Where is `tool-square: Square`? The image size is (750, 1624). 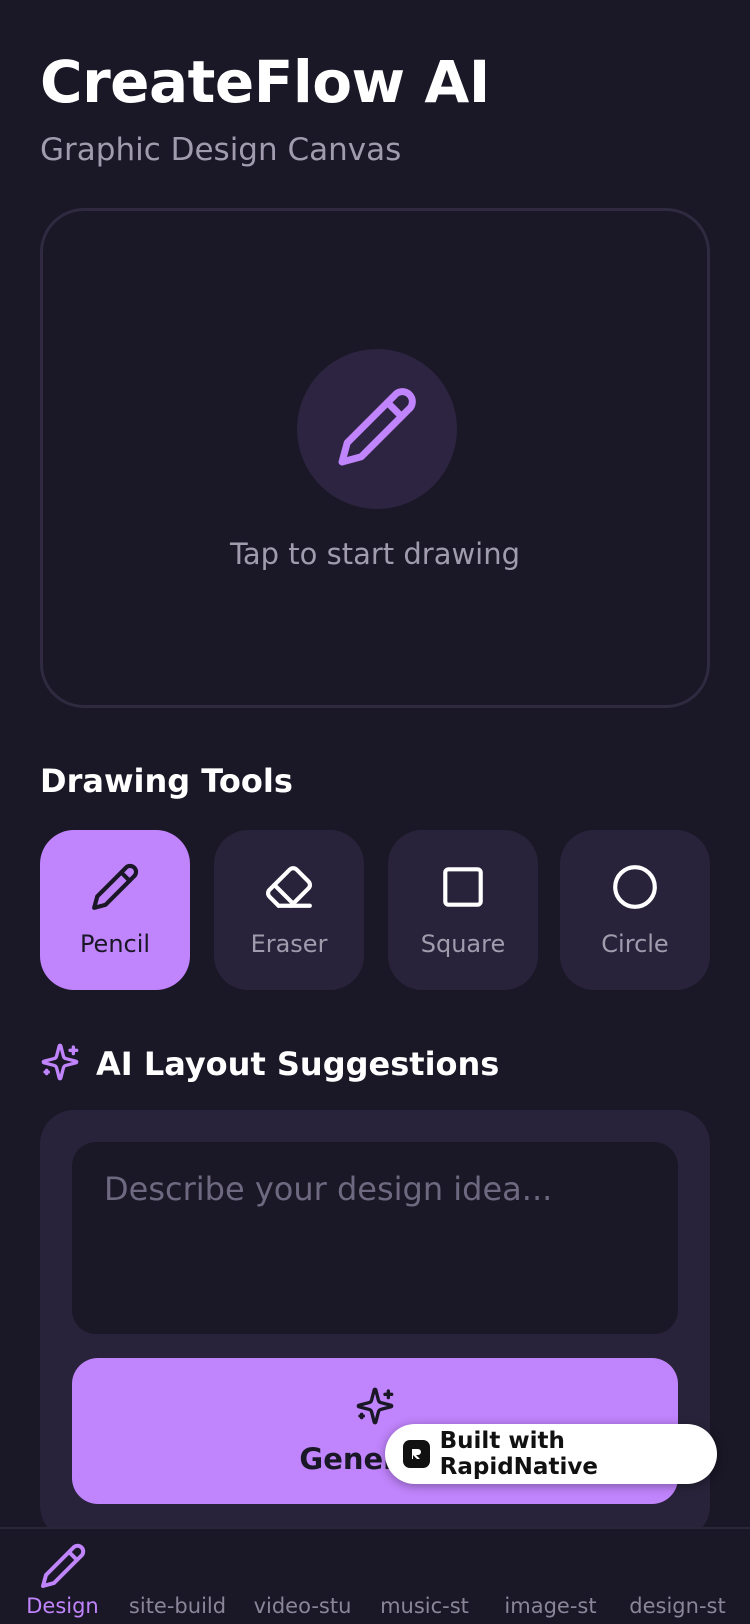 tool-square: Square is located at coordinates (463, 910).